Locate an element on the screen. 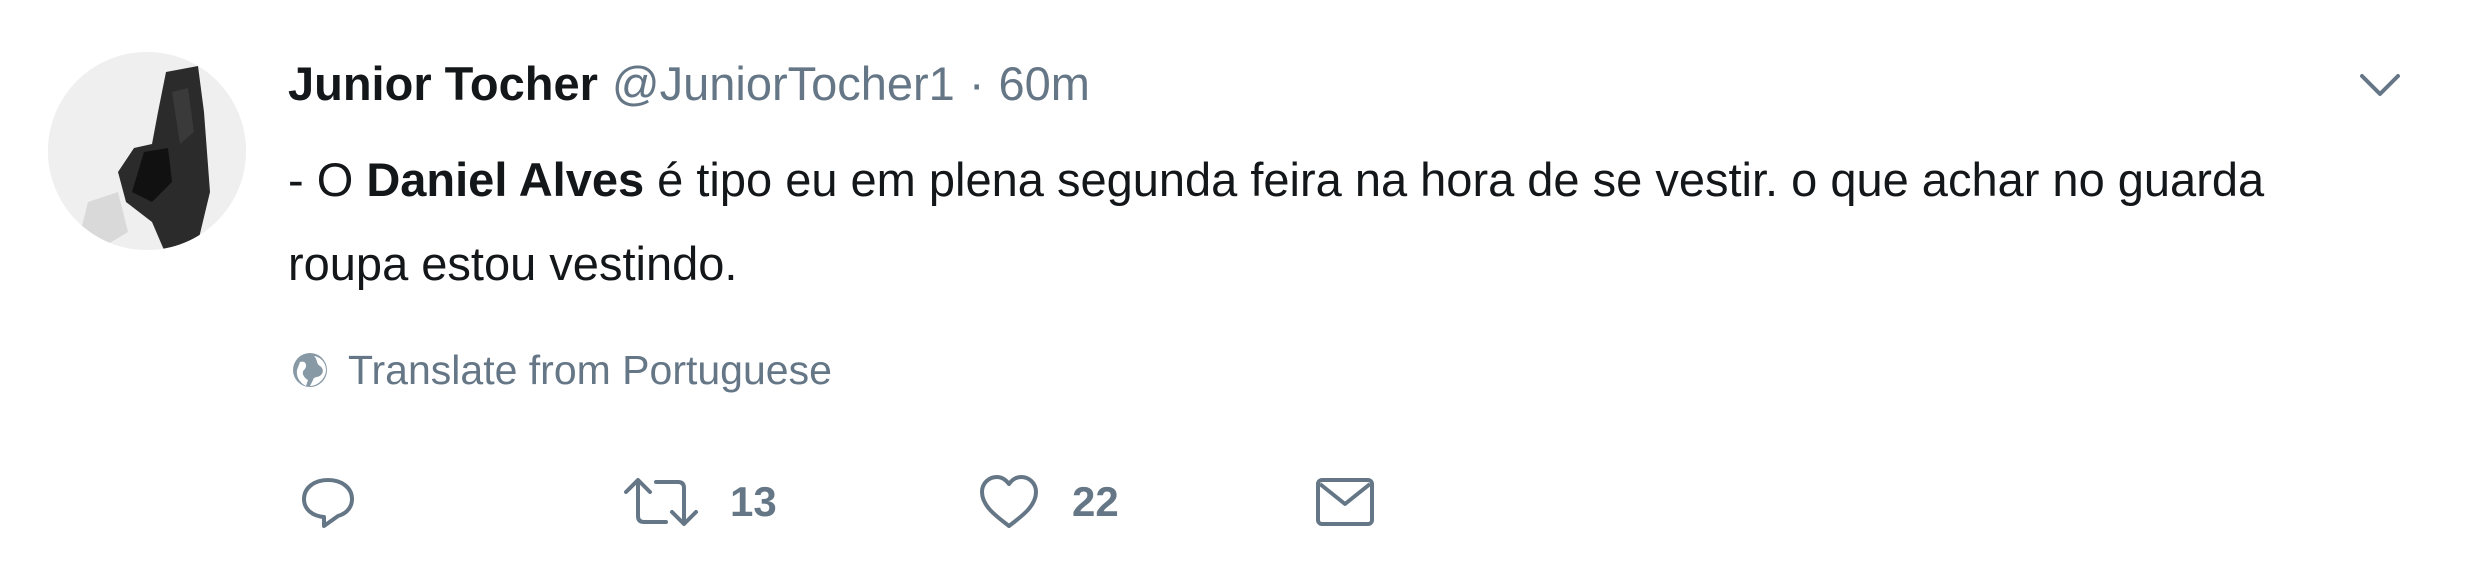 This screenshot has height=575, width=2473. tweet-actions: 13 22 is located at coordinates (996, 502).